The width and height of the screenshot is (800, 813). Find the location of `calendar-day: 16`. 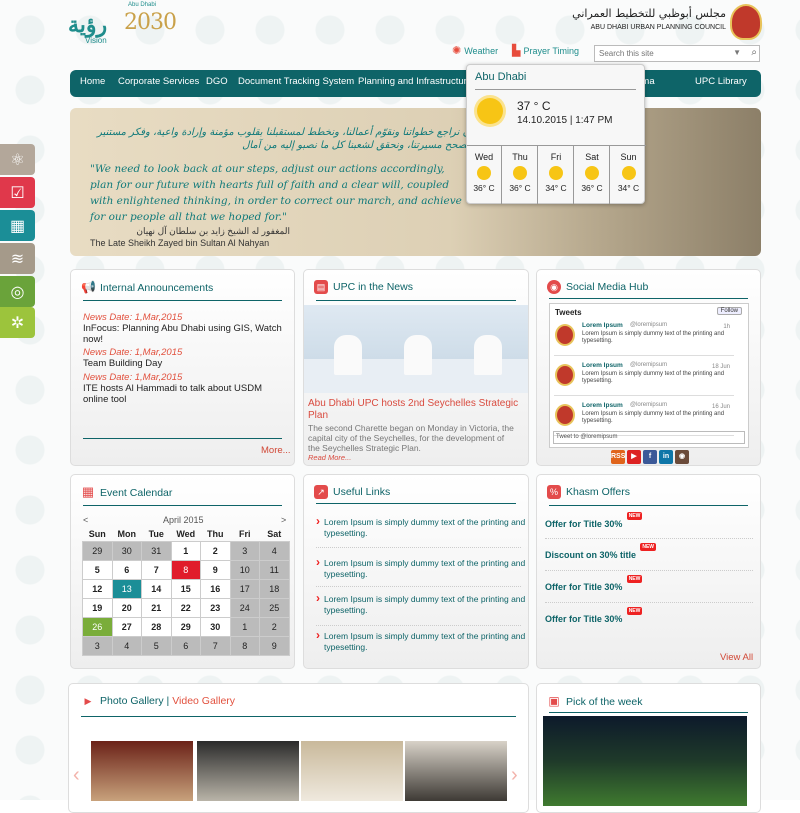

calendar-day: 16 is located at coordinates (215, 588).